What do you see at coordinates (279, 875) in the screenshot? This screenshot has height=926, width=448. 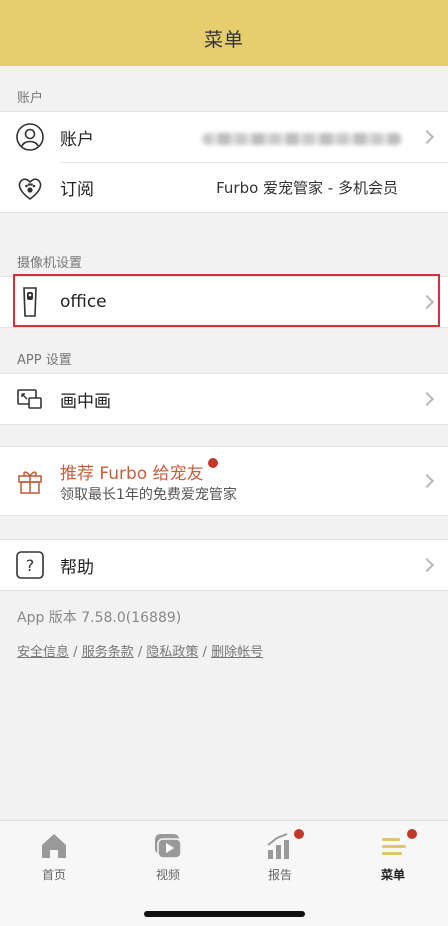 I see `tab-label: 报告` at bounding box center [279, 875].